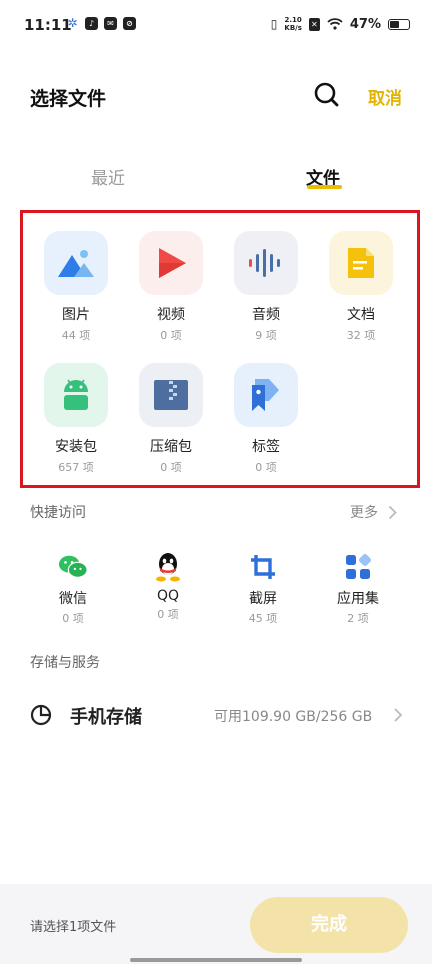 This screenshot has height=964, width=432. Describe the element at coordinates (41, 715) in the screenshot. I see `pie-chart-icon` at that location.